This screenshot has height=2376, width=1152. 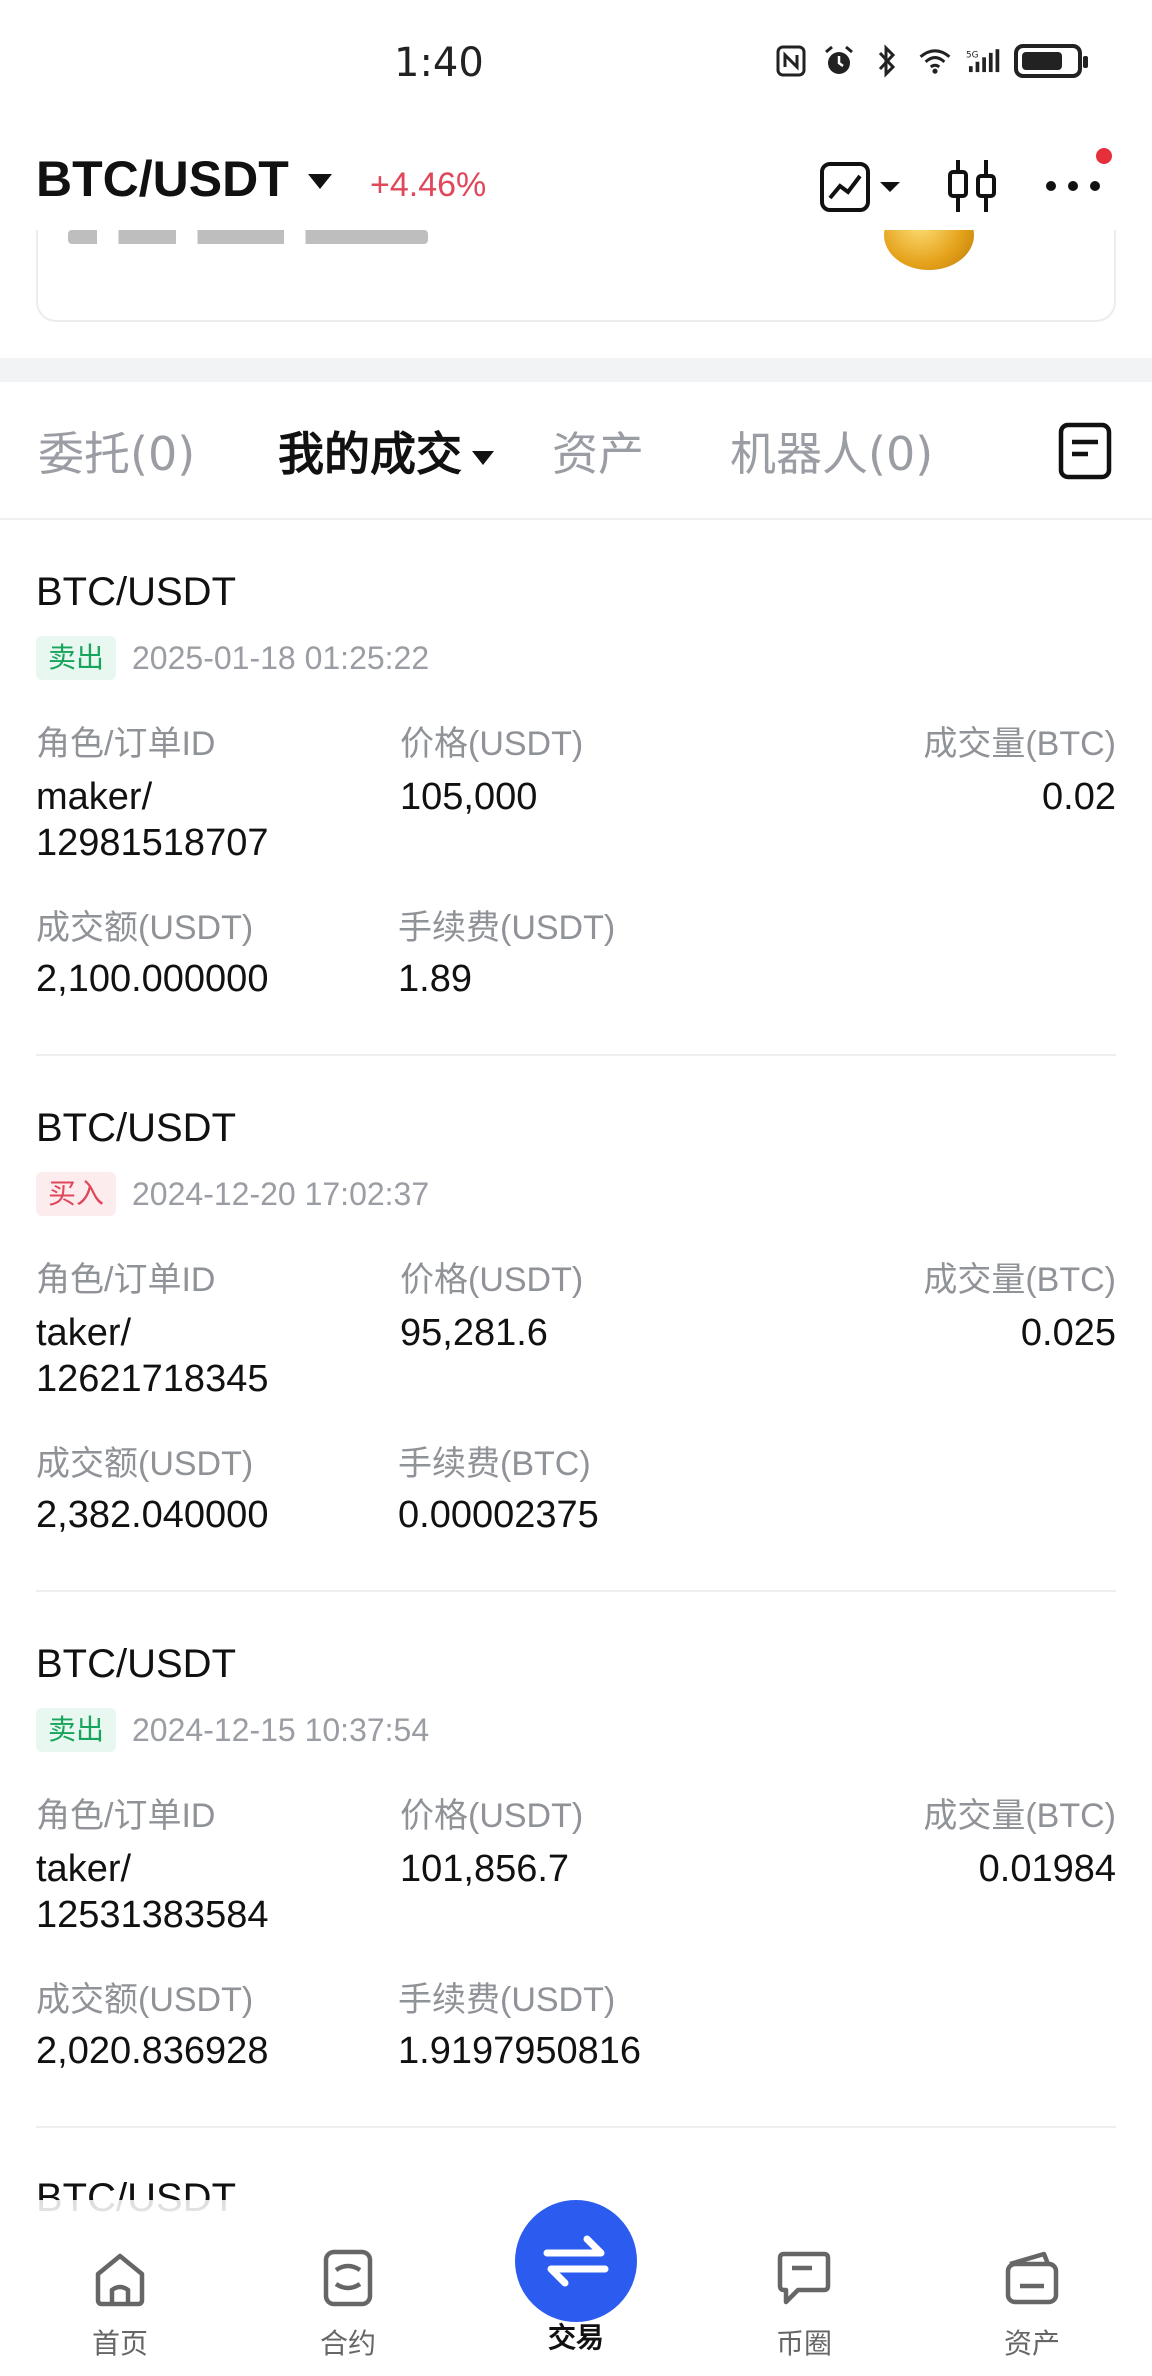 I want to click on nav-contract: 合约, so click(x=348, y=2306).